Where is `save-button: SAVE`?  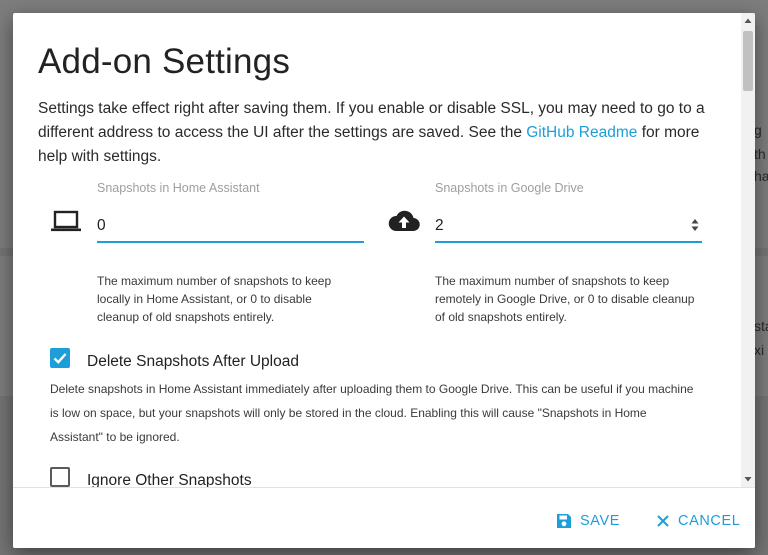
save-button: SAVE is located at coordinates (587, 521).